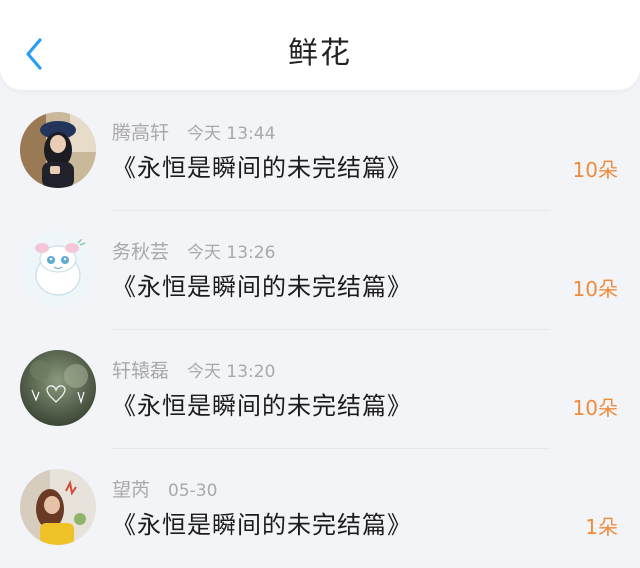 Image resolution: width=640 pixels, height=568 pixels. I want to click on timestamp: 今天 13:20, so click(231, 372).